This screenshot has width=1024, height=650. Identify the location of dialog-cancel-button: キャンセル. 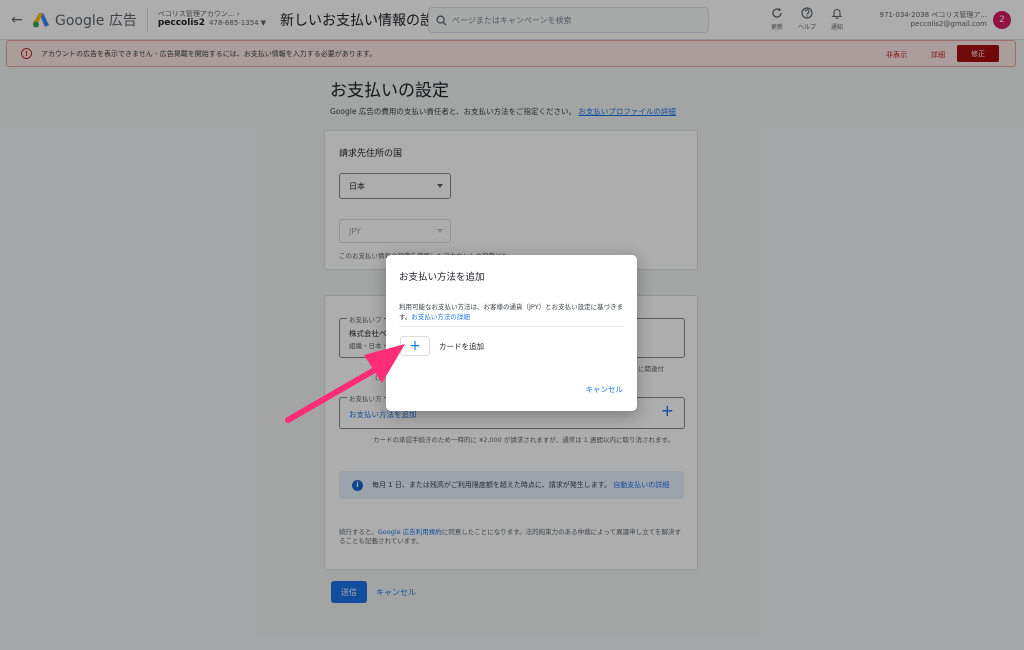
(605, 389).